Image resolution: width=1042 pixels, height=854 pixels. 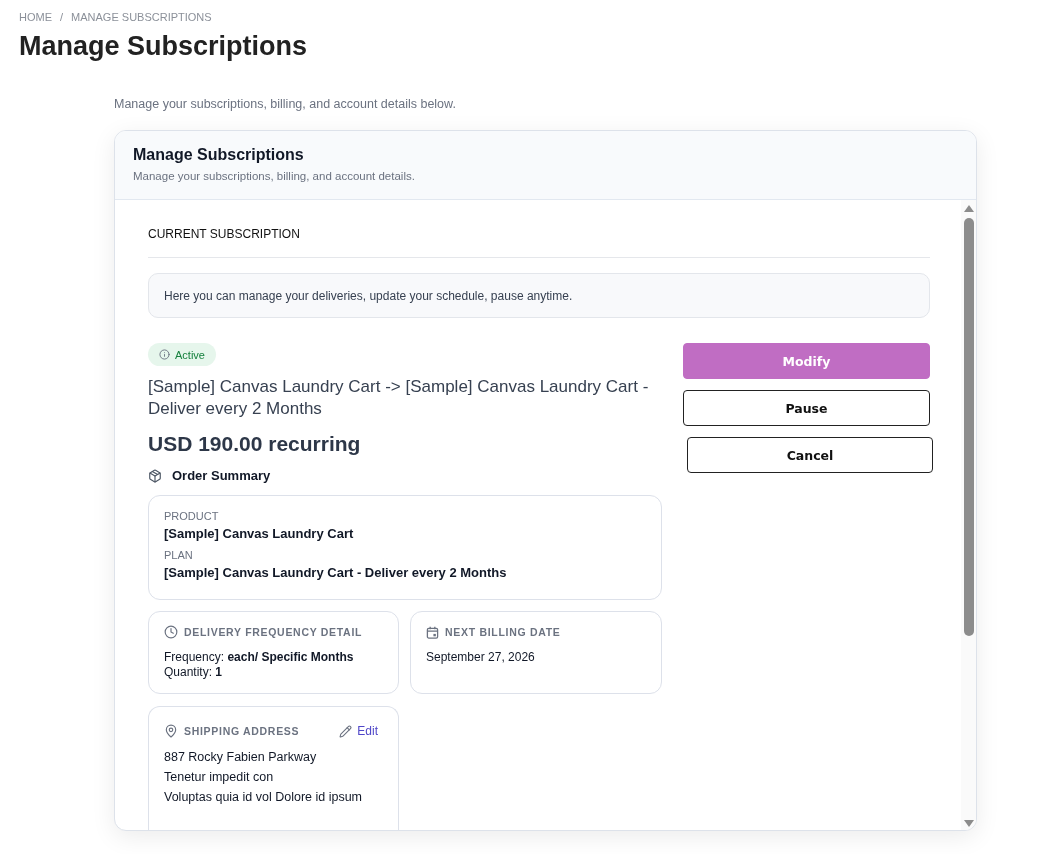 What do you see at coordinates (221, 476) in the screenshot?
I see `section-title: Order Summary` at bounding box center [221, 476].